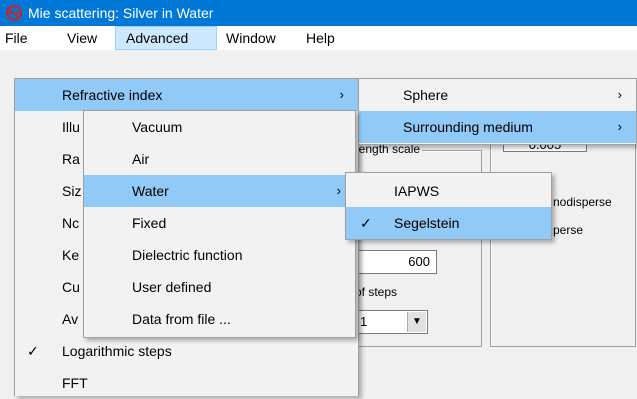 Image resolution: width=637 pixels, height=399 pixels. What do you see at coordinates (141, 159) in the screenshot?
I see `menu-item-label: Air` at bounding box center [141, 159].